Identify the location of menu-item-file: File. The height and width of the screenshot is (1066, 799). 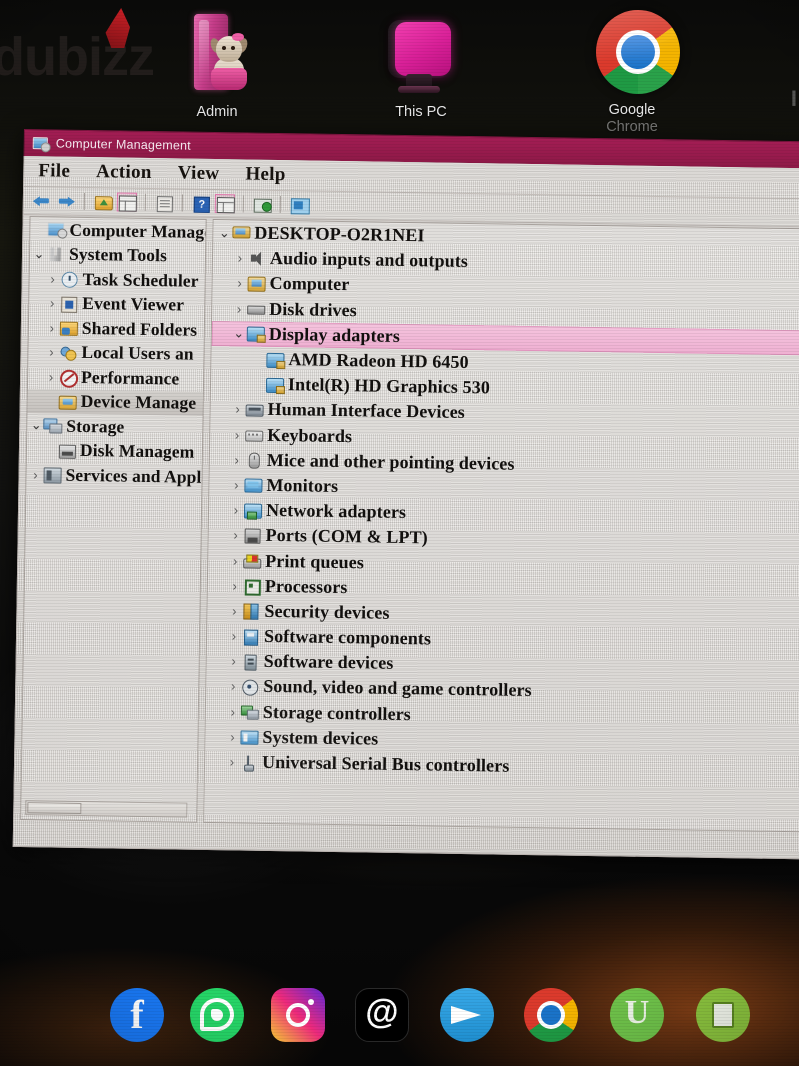
(54, 171).